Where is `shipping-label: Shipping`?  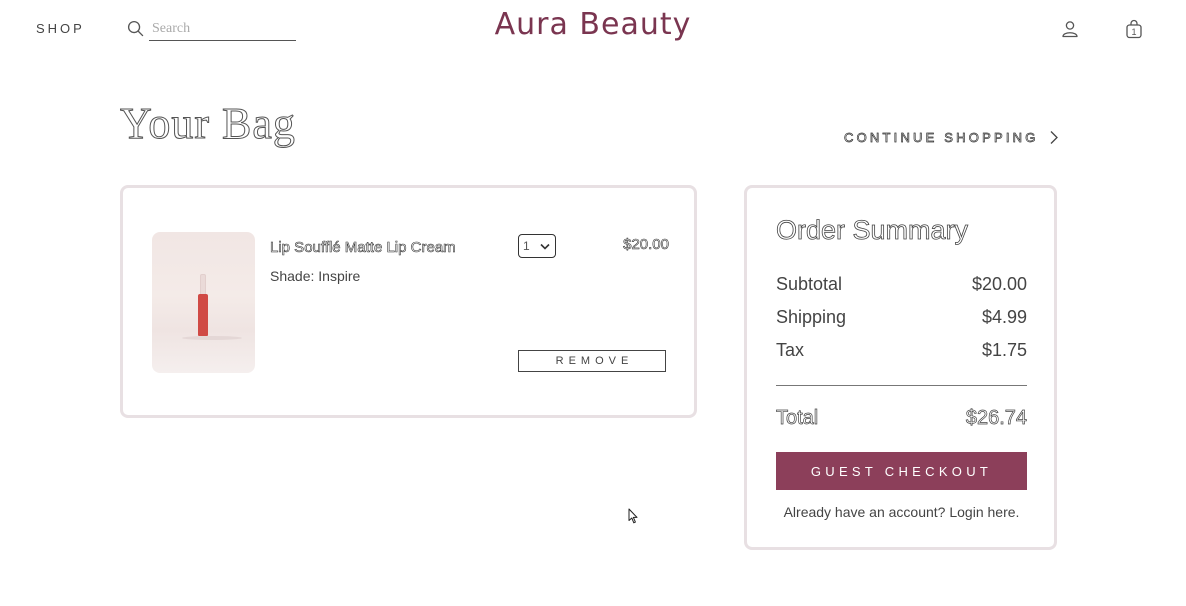
shipping-label: Shipping is located at coordinates (811, 317).